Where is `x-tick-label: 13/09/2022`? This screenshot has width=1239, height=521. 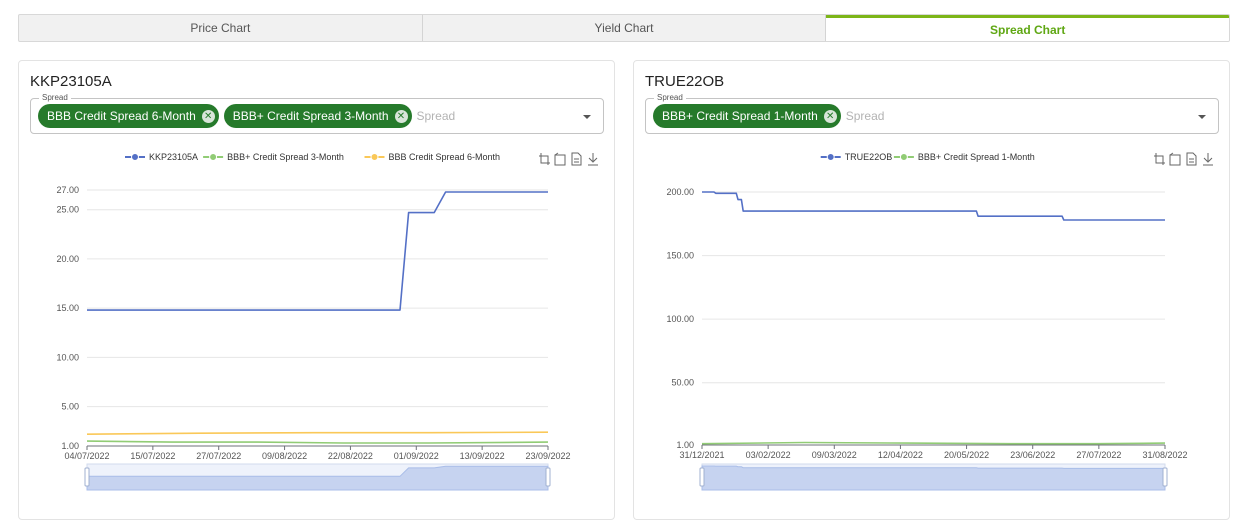 x-tick-label: 13/09/2022 is located at coordinates (482, 456).